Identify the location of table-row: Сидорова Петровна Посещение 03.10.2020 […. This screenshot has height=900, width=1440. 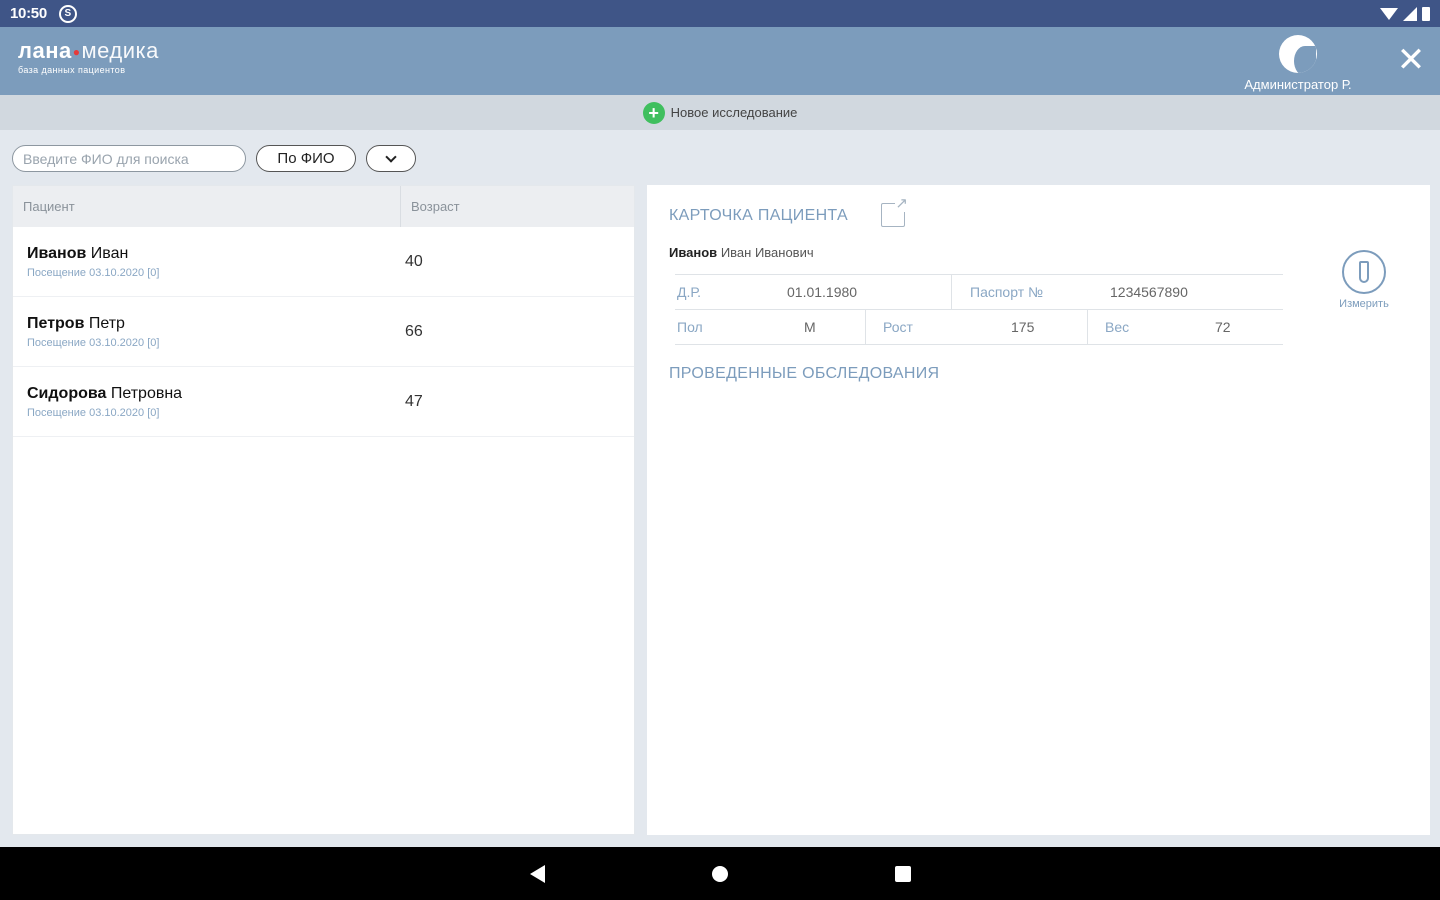
(323, 402).